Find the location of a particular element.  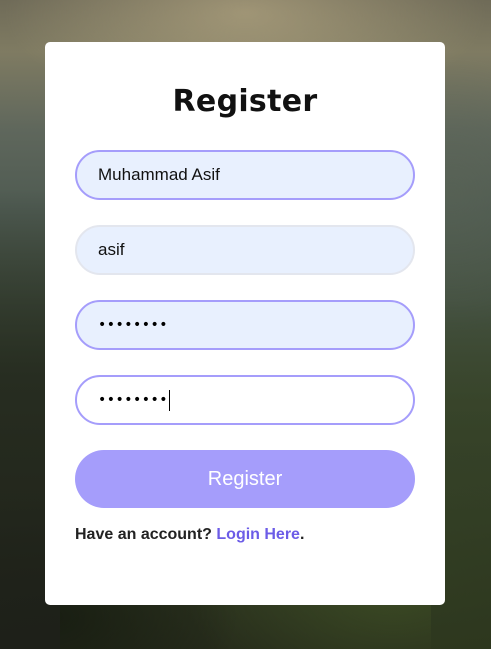

fullname-field: Muhammad Asif is located at coordinates (245, 175).